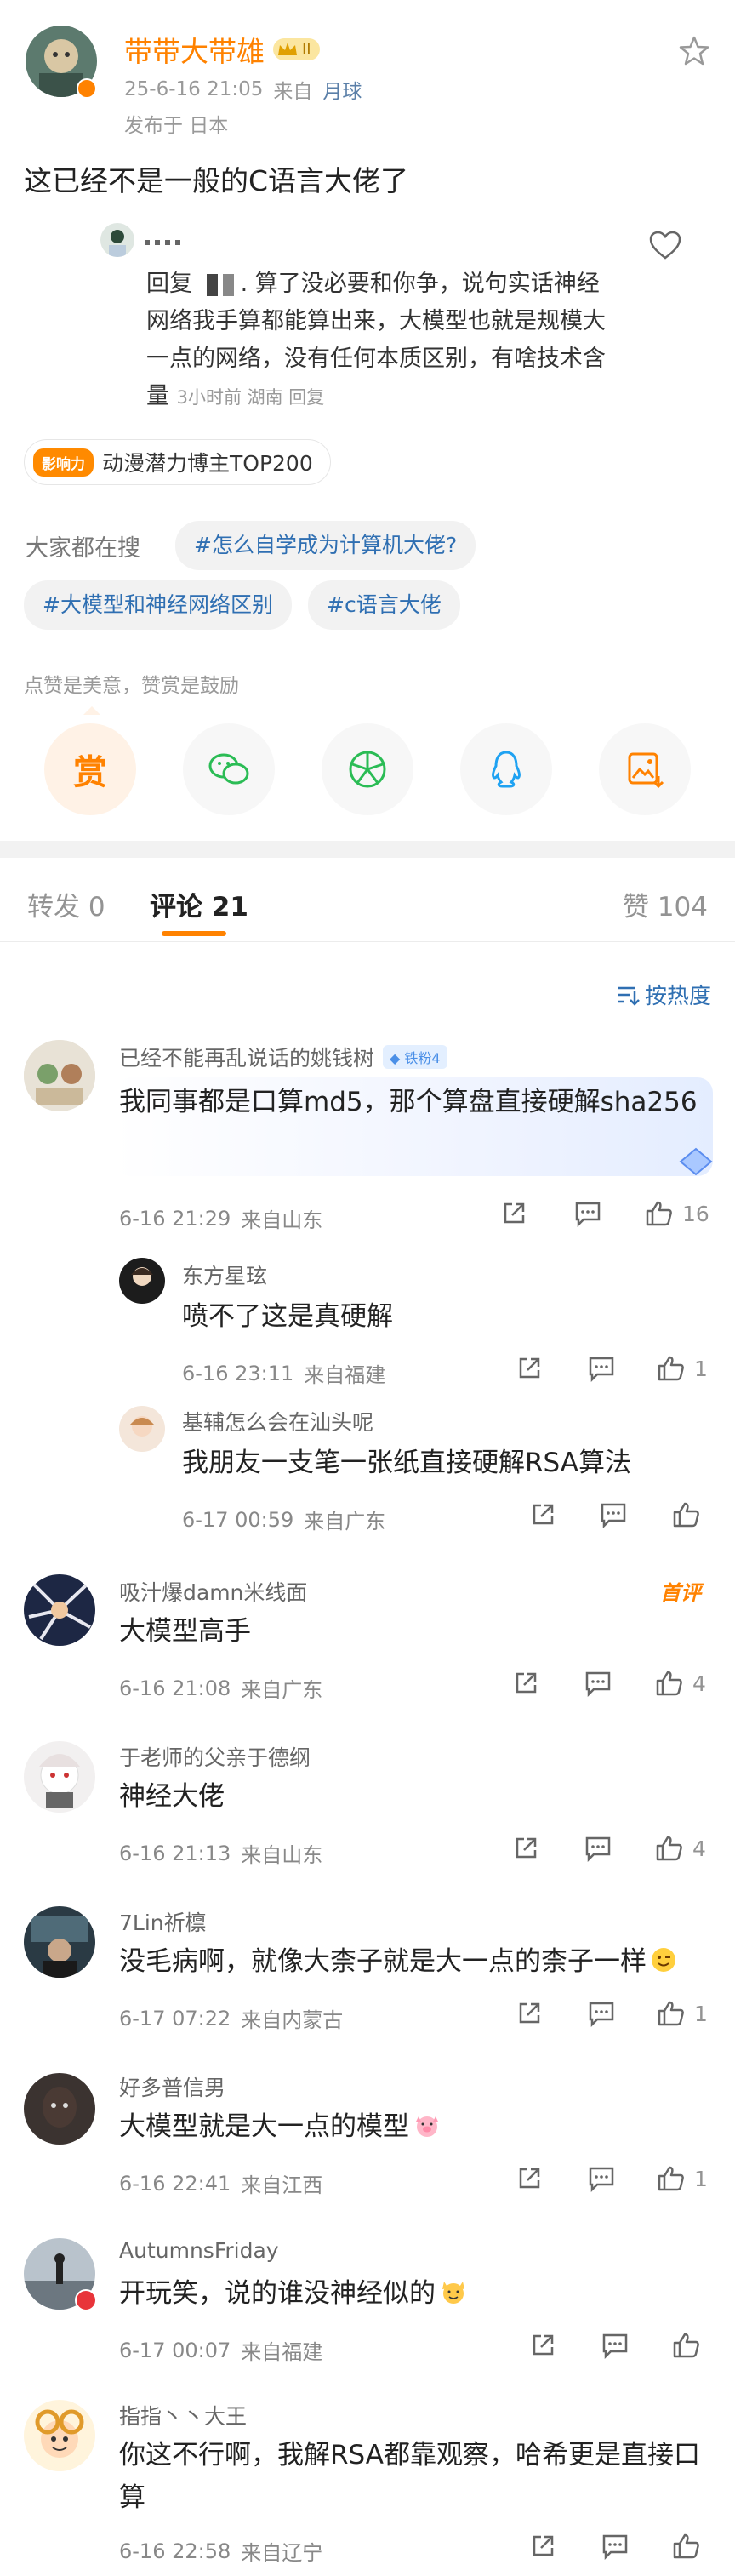 This screenshot has width=735, height=2576. What do you see at coordinates (368, 941) in the screenshot?
I see `tabs-divider` at bounding box center [368, 941].